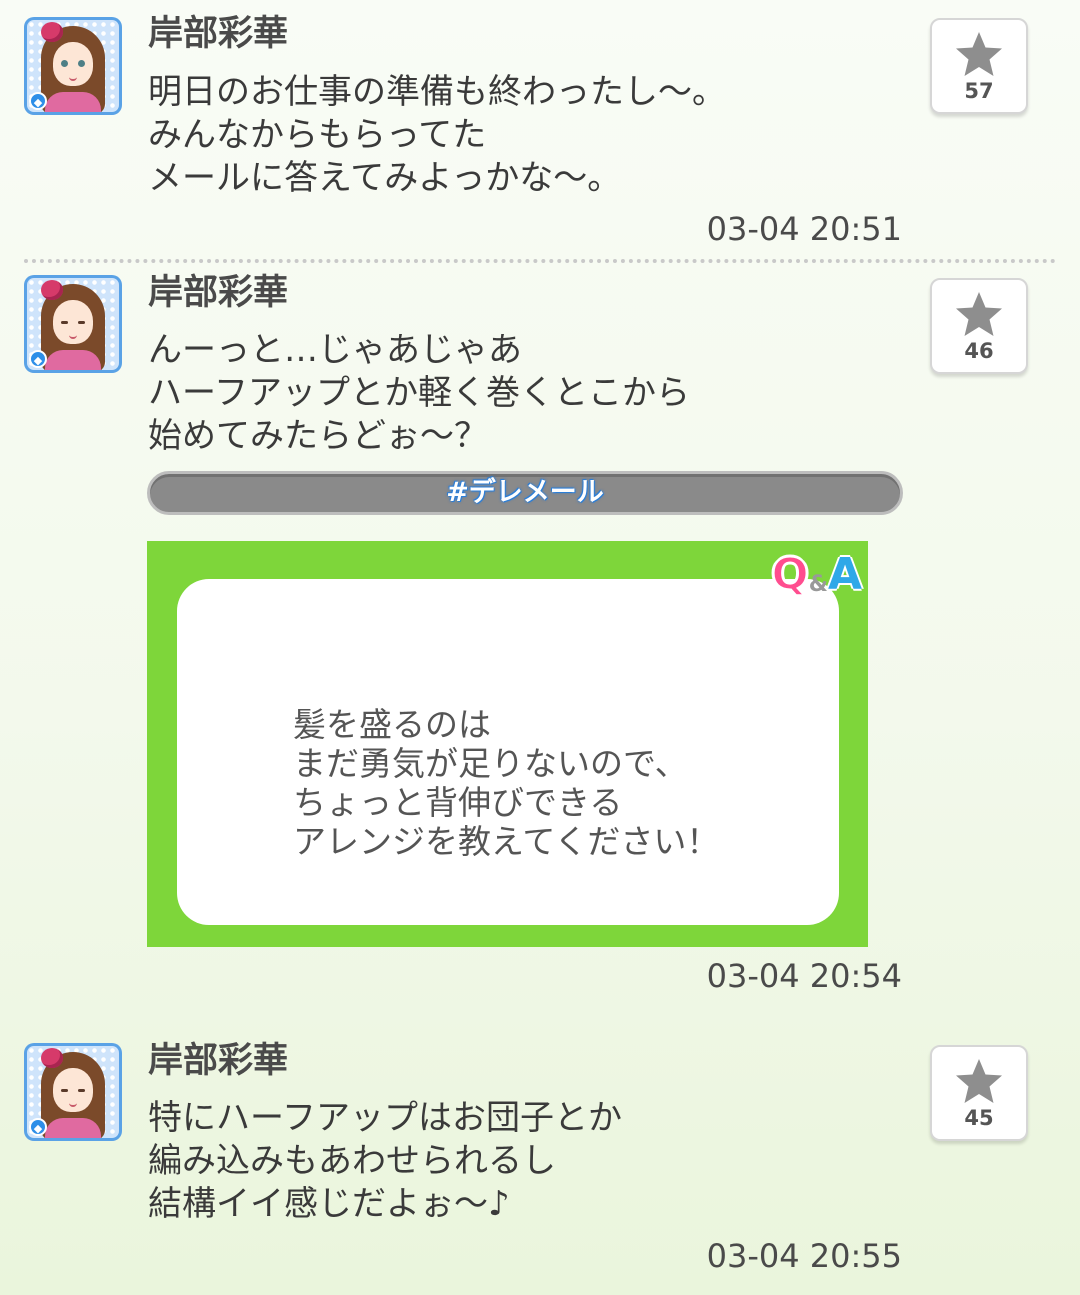 This screenshot has width=1080, height=1295. I want to click on post-text-line: んーっと…じゃあじゃあ, so click(335, 350).